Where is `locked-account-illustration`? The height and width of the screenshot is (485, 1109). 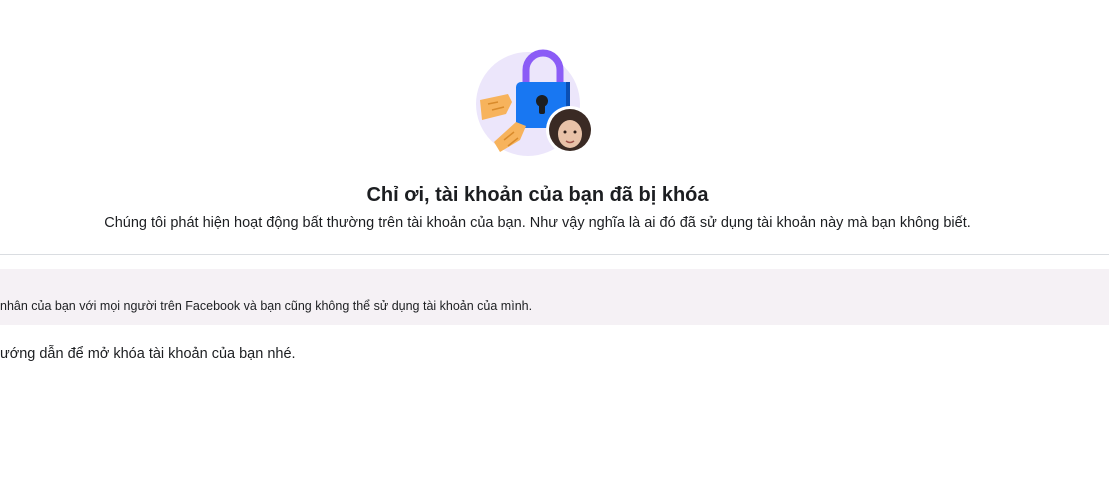 locked-account-illustration is located at coordinates (536, 102).